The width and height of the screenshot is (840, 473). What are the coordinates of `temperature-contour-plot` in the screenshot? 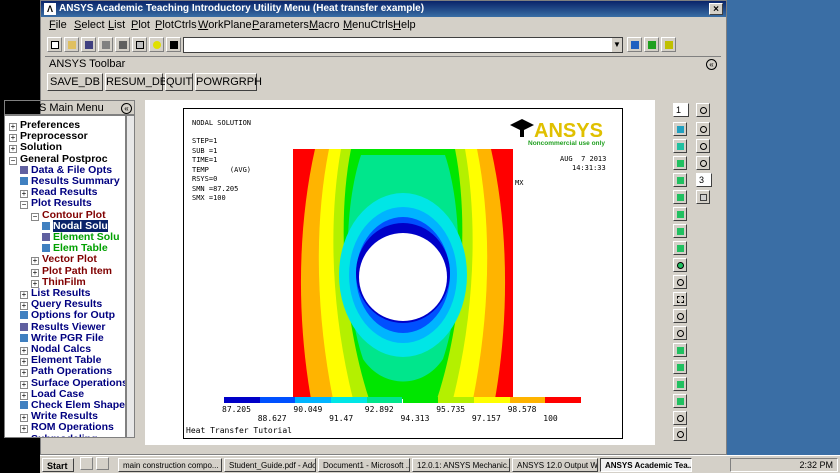 It's located at (403, 274).